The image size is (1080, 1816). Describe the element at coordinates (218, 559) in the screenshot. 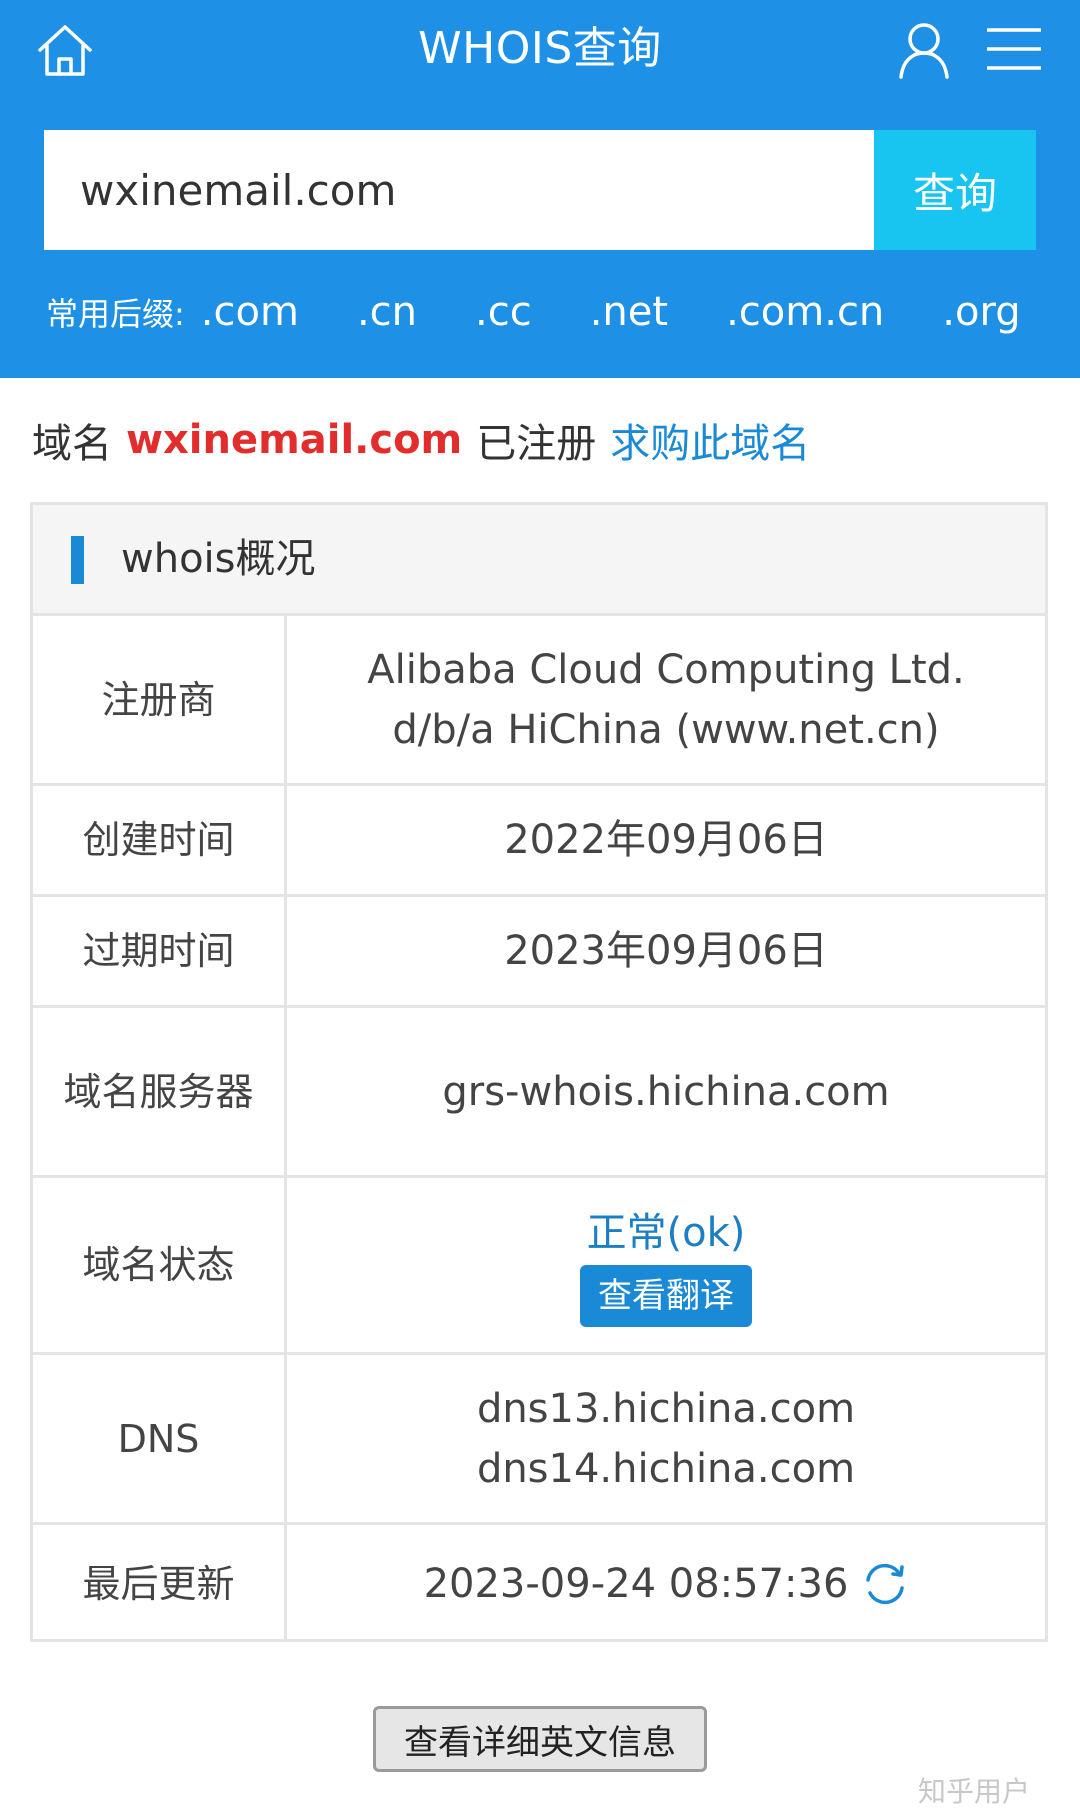

I see `whois-panel-title: whois概况` at that location.